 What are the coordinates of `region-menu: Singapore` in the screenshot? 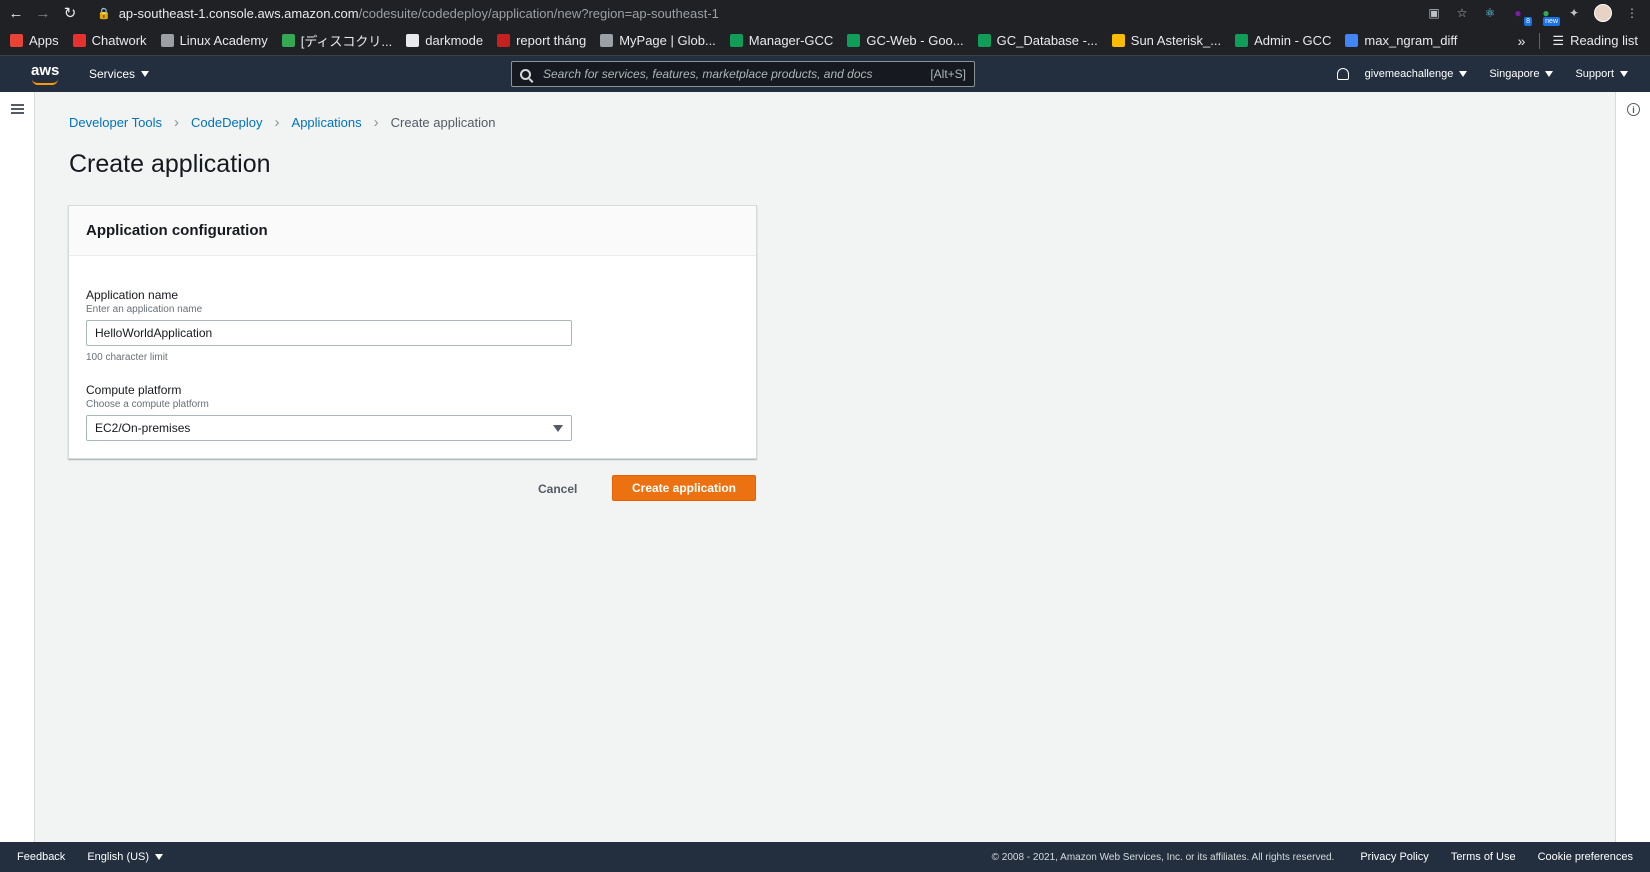 It's located at (1521, 74).